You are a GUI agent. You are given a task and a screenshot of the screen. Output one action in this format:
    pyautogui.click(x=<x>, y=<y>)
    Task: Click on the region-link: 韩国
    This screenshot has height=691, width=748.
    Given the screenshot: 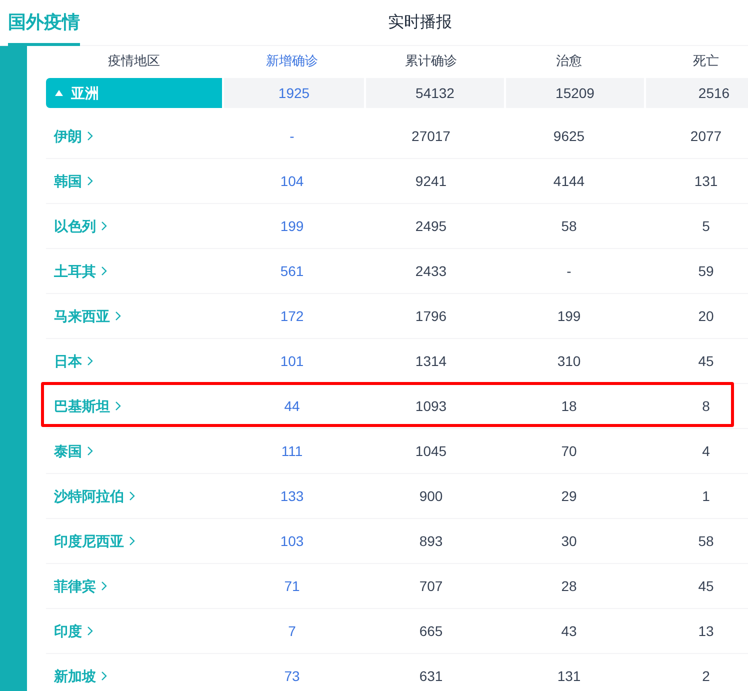 What is the action you would take?
    pyautogui.click(x=69, y=181)
    